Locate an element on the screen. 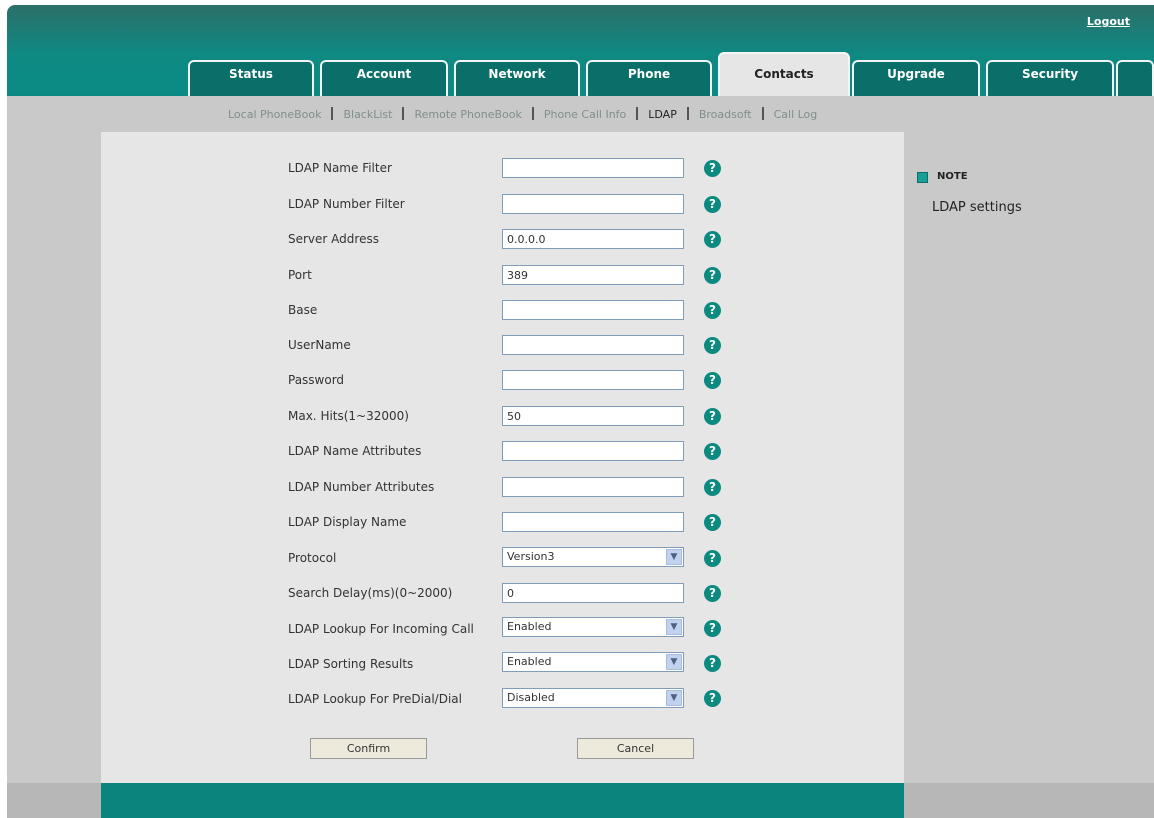 The height and width of the screenshot is (818, 1154). server-address-input is located at coordinates (593, 239).